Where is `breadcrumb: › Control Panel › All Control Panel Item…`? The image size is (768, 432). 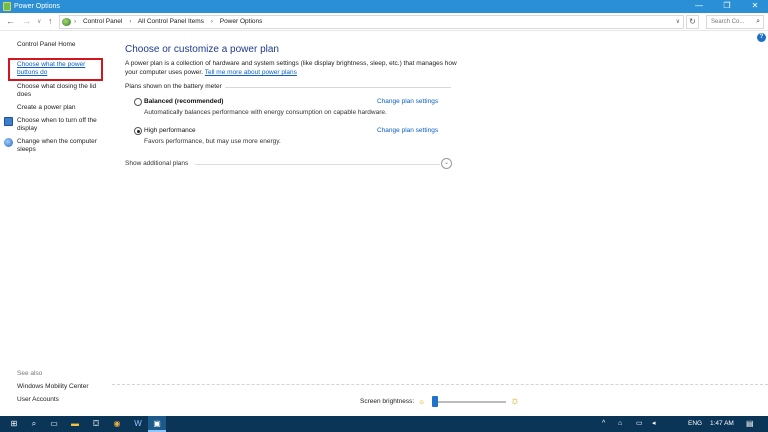
breadcrumb: › Control Panel › All Control Panel Item… is located at coordinates (170, 22).